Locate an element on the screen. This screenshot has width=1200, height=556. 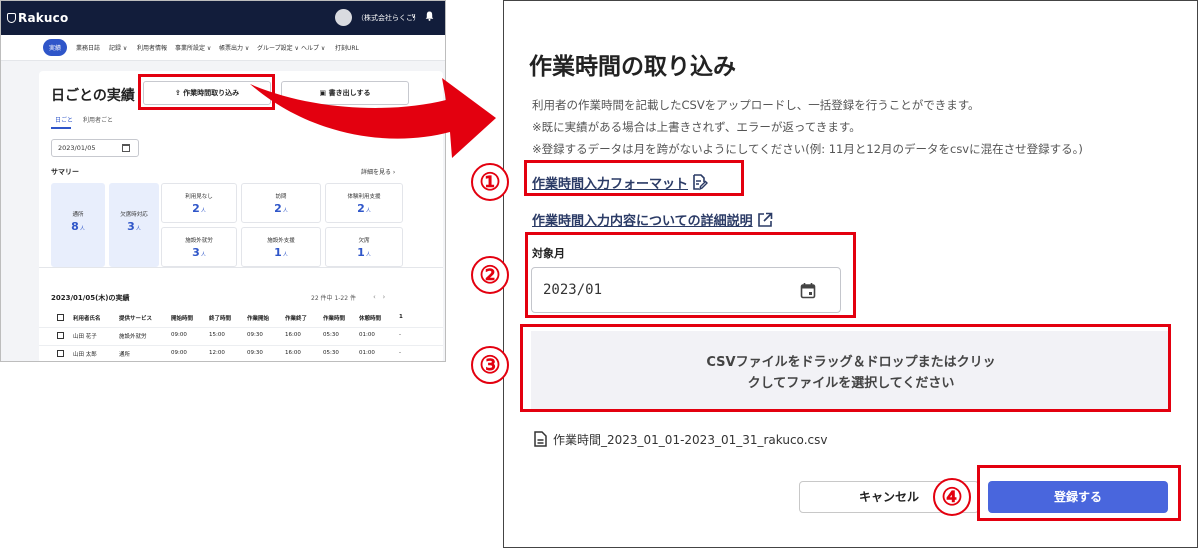
column-header: 開始時間 is located at coordinates (182, 319).